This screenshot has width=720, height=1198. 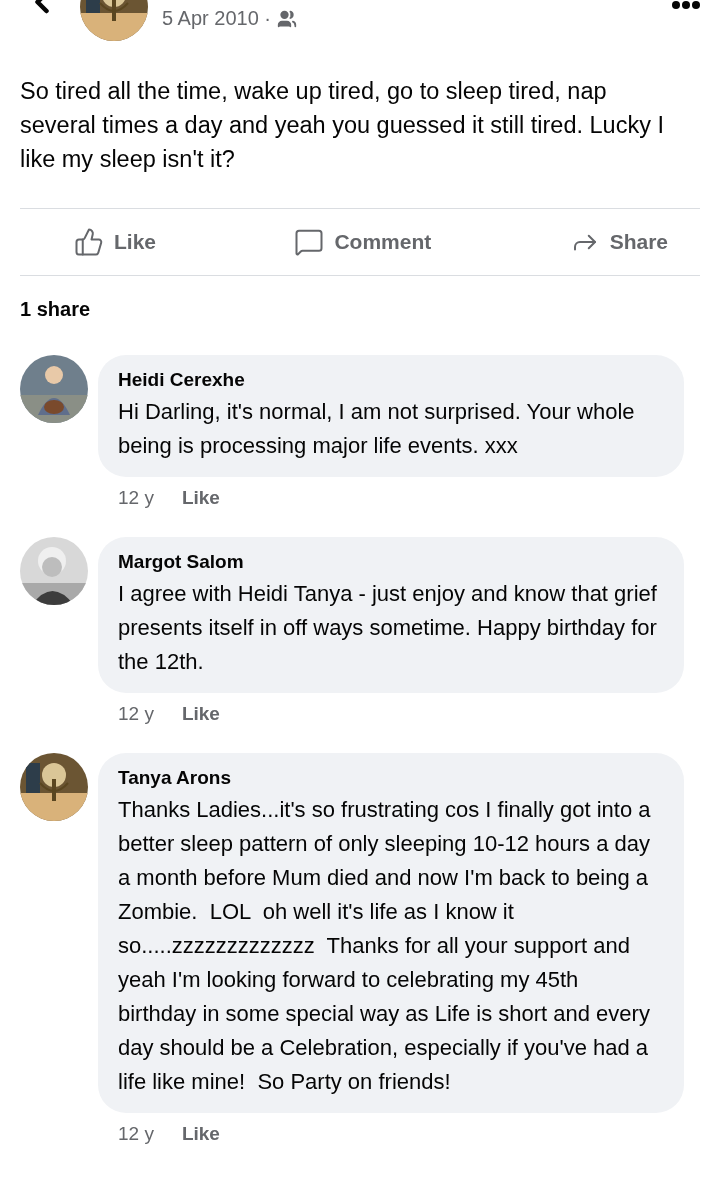 What do you see at coordinates (363, 242) in the screenshot?
I see `comment-button: Comment` at bounding box center [363, 242].